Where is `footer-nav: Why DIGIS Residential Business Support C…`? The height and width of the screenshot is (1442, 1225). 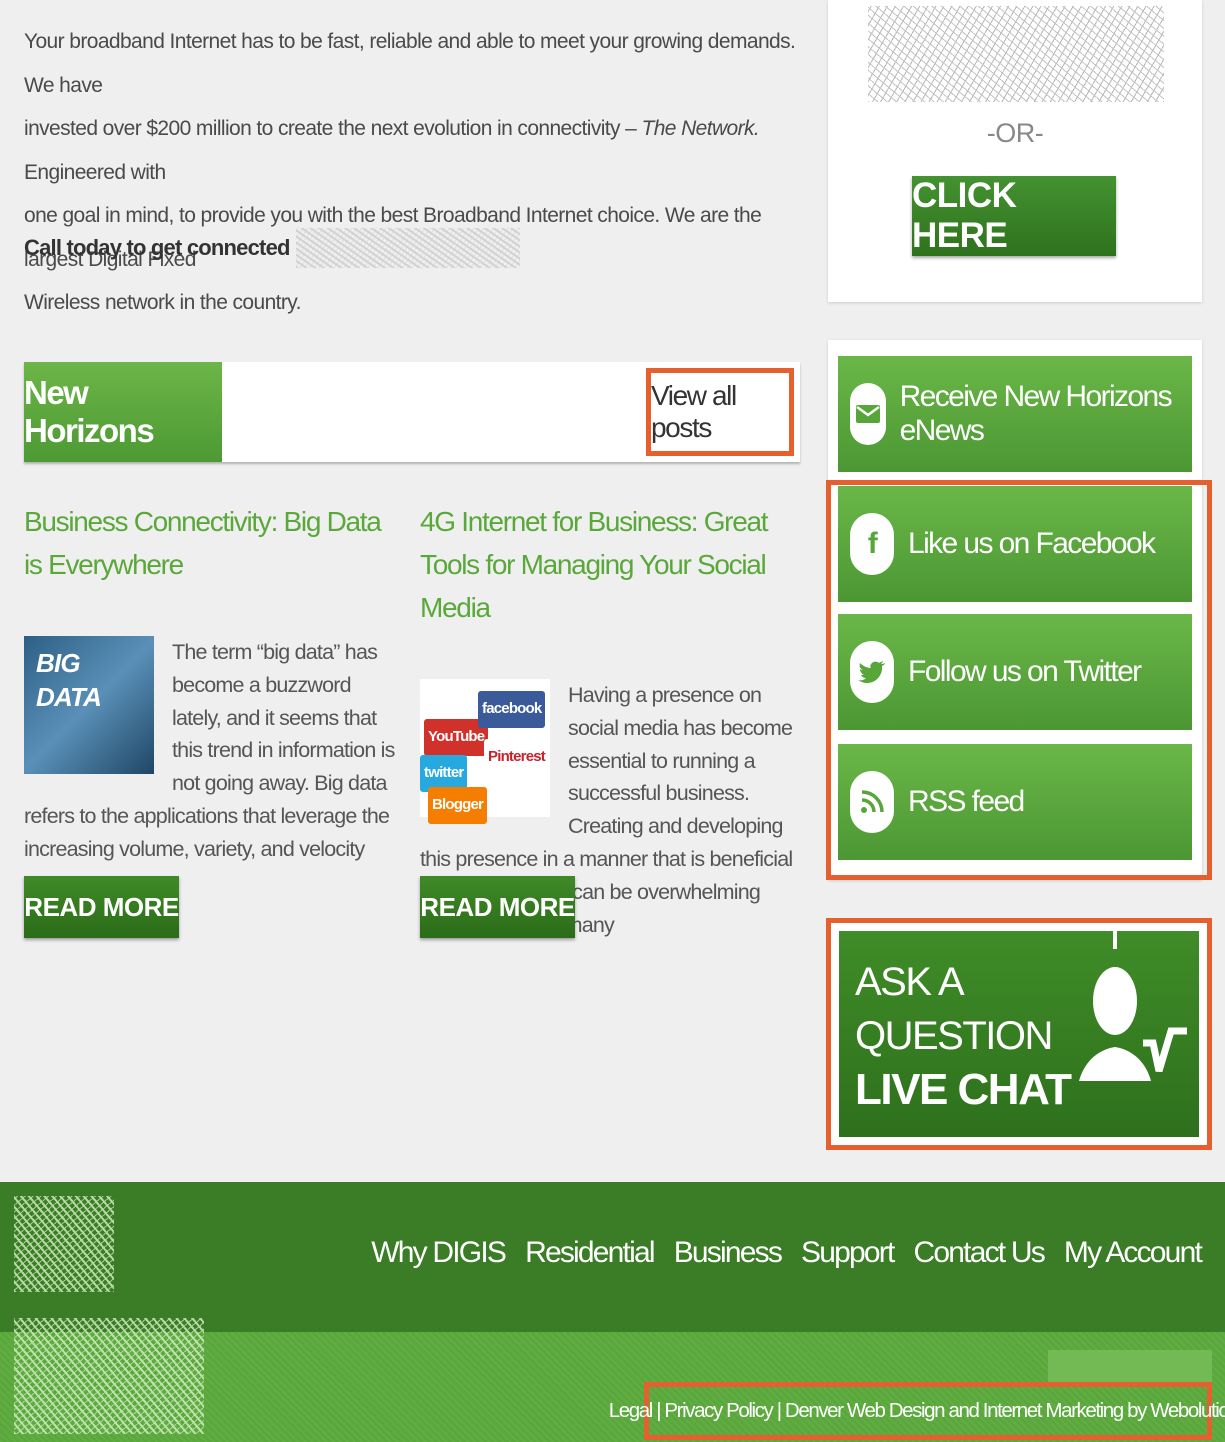 footer-nav: Why DIGIS Residential Business Support C… is located at coordinates (787, 1253).